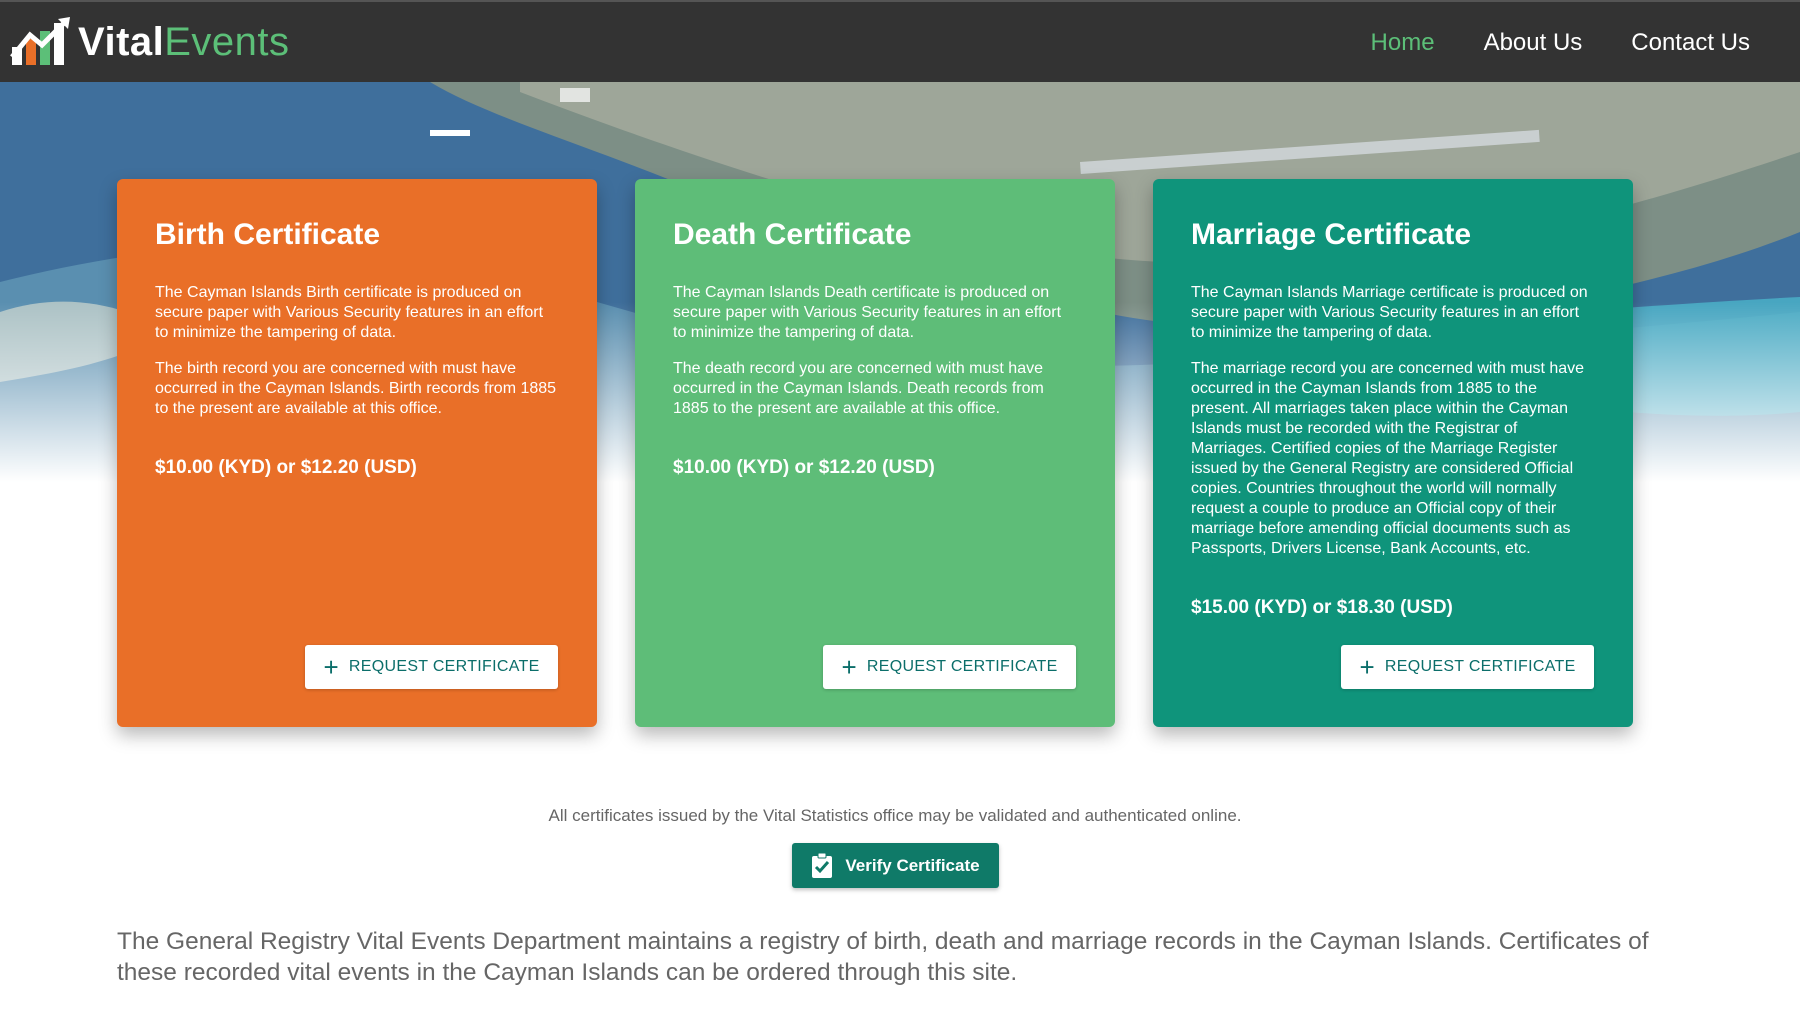  Describe the element at coordinates (1403, 43) in the screenshot. I see `nav-home: Home` at that location.